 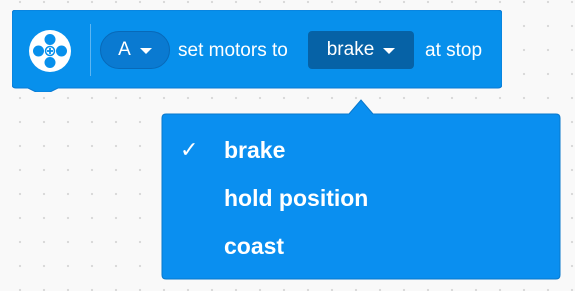 What do you see at coordinates (361, 246) in the screenshot?
I see `menu-item-coast: coast` at bounding box center [361, 246].